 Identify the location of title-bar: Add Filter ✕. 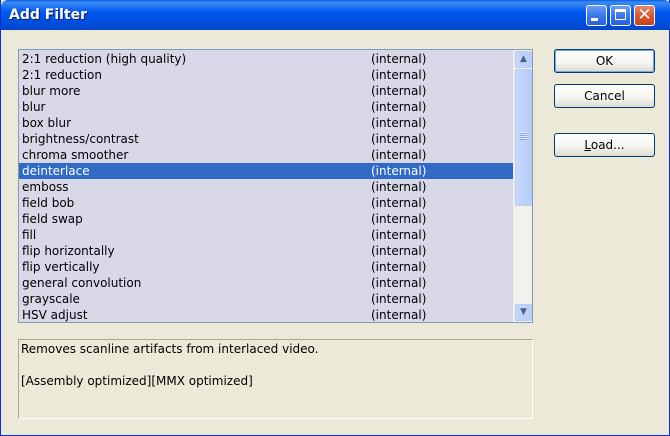
(335, 15).